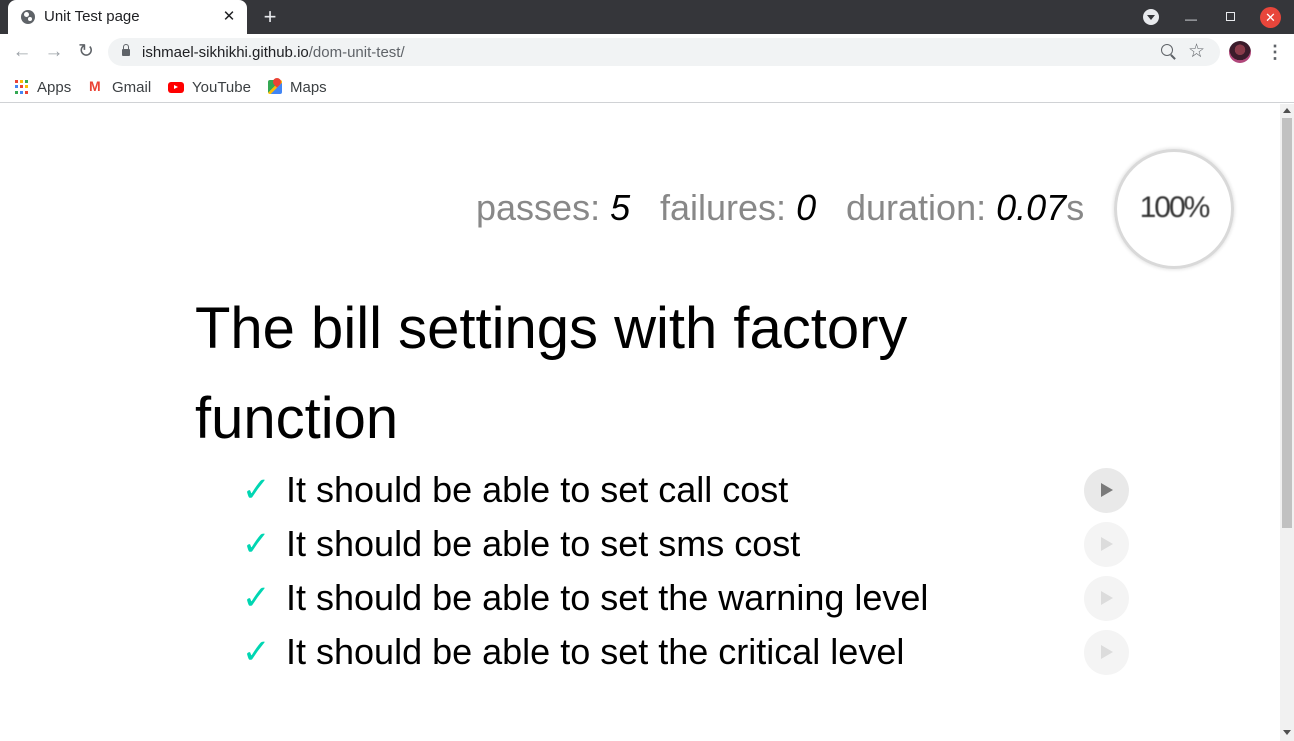 The height and width of the screenshot is (741, 1294). I want to click on test-title: It should be able to set sms cost, so click(543, 544).